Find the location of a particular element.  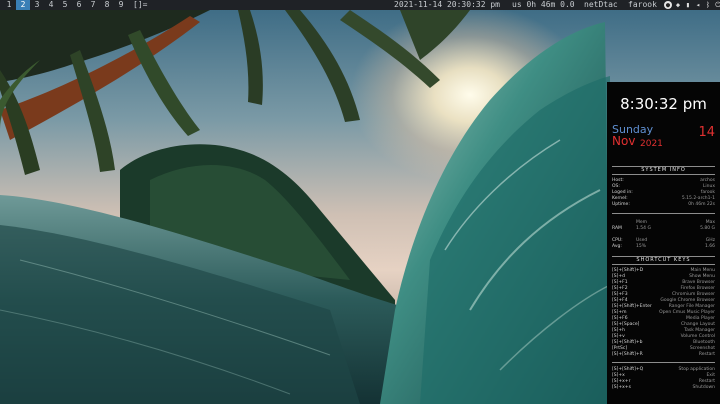

month-label: Nov is located at coordinates (624, 141).